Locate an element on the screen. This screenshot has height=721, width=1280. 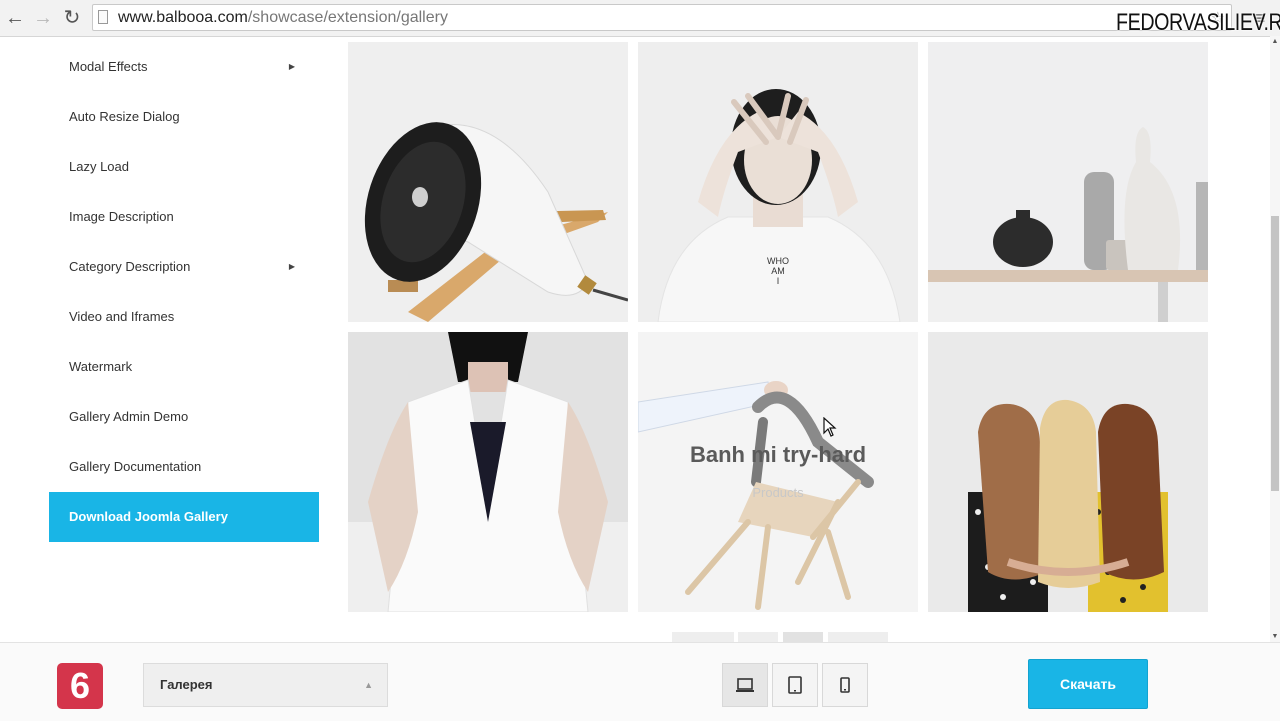
sidebar-item-image-description: Image Description is located at coordinates (184, 217).